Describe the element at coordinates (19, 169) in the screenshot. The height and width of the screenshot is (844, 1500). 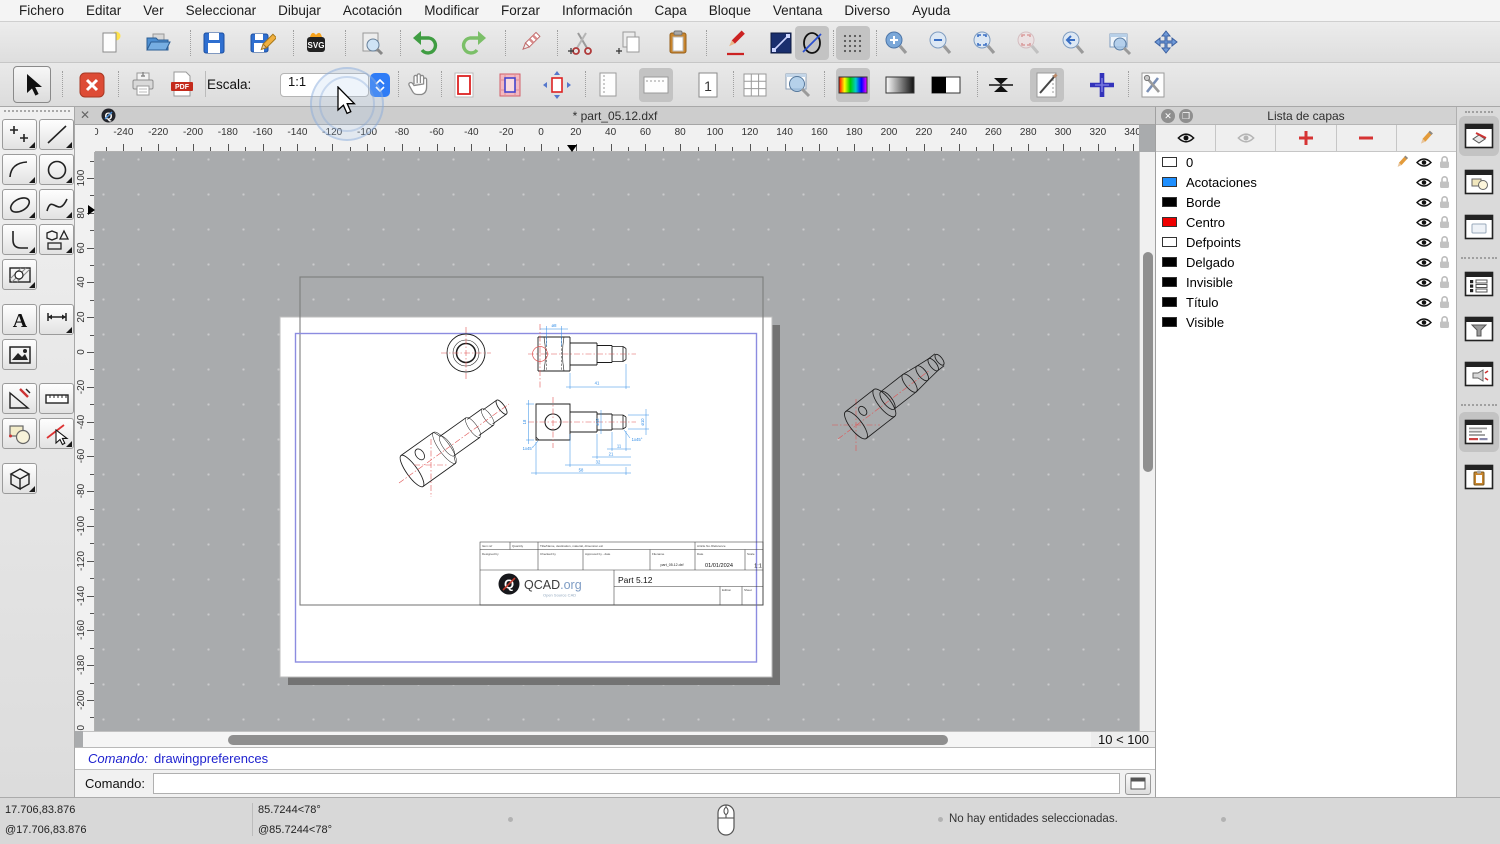
I see `tool-arc-button` at that location.